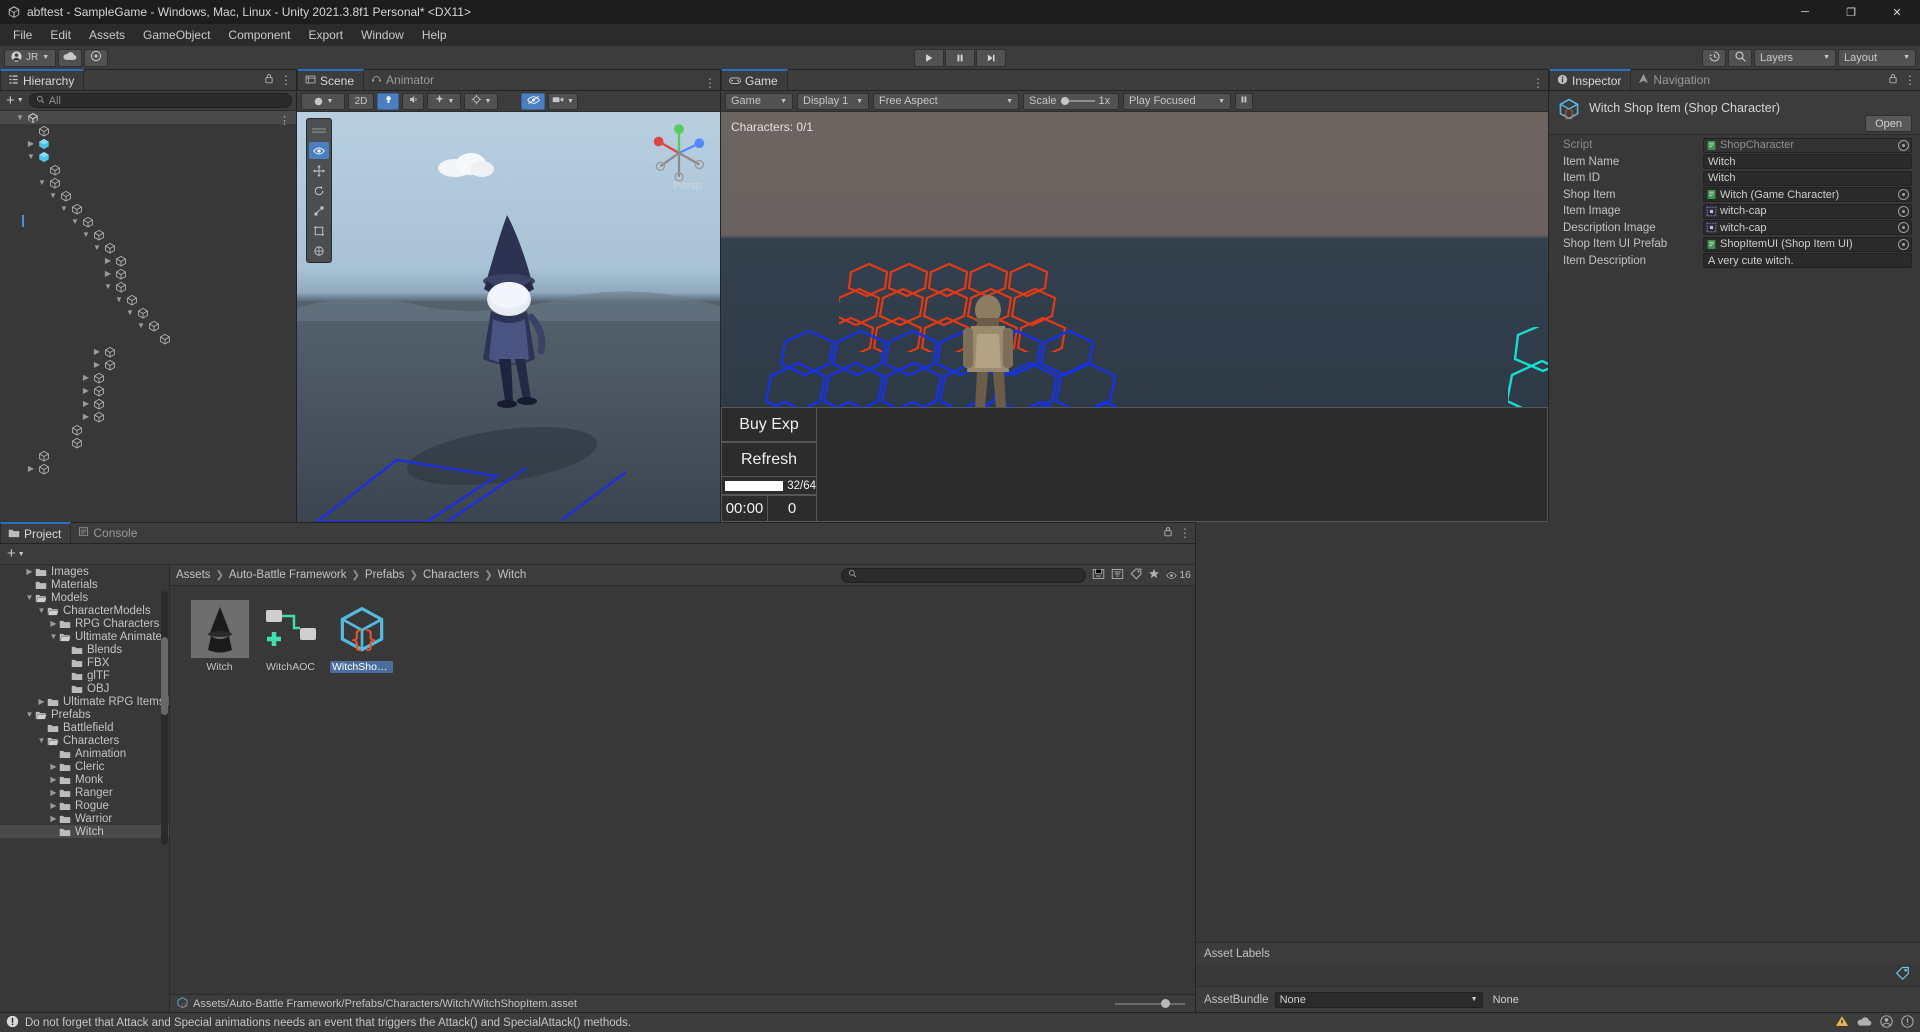  I want to click on cloud-button, so click(70, 57).